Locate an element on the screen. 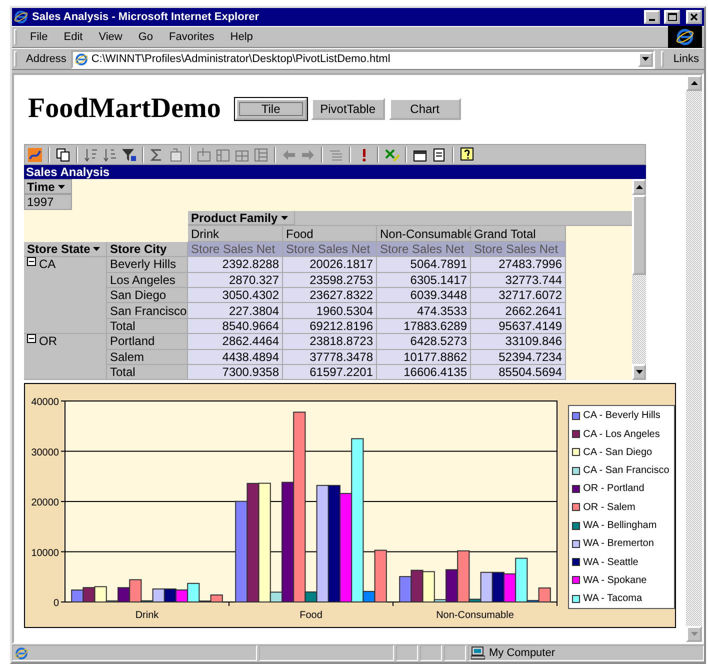  view-button: Chart is located at coordinates (424, 109).